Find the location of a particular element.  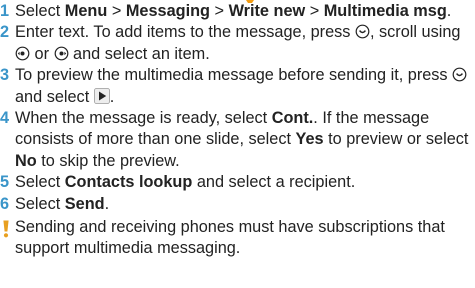

step-number: 5 is located at coordinates (5, 182).